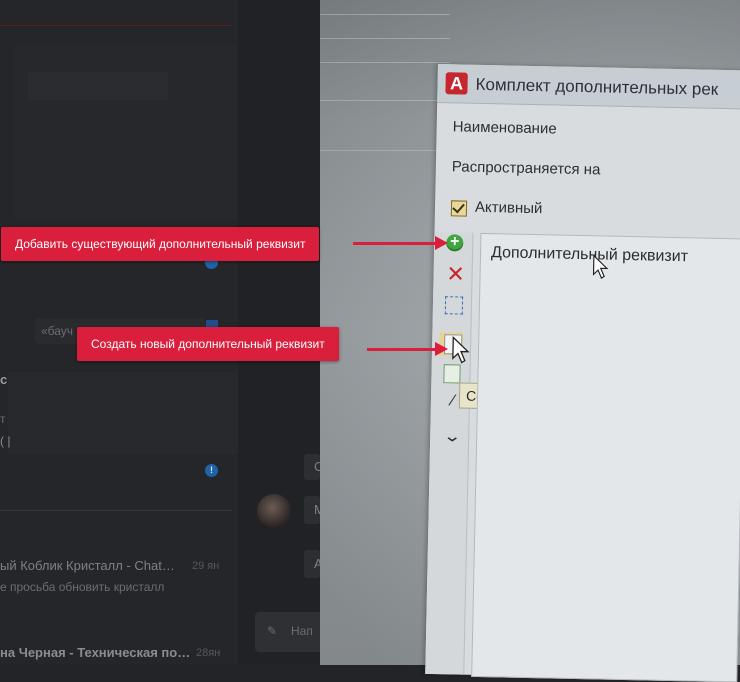 The width and height of the screenshot is (740, 682). What do you see at coordinates (453, 401) in the screenshot?
I see `move-up-icon: ⁄` at bounding box center [453, 401].